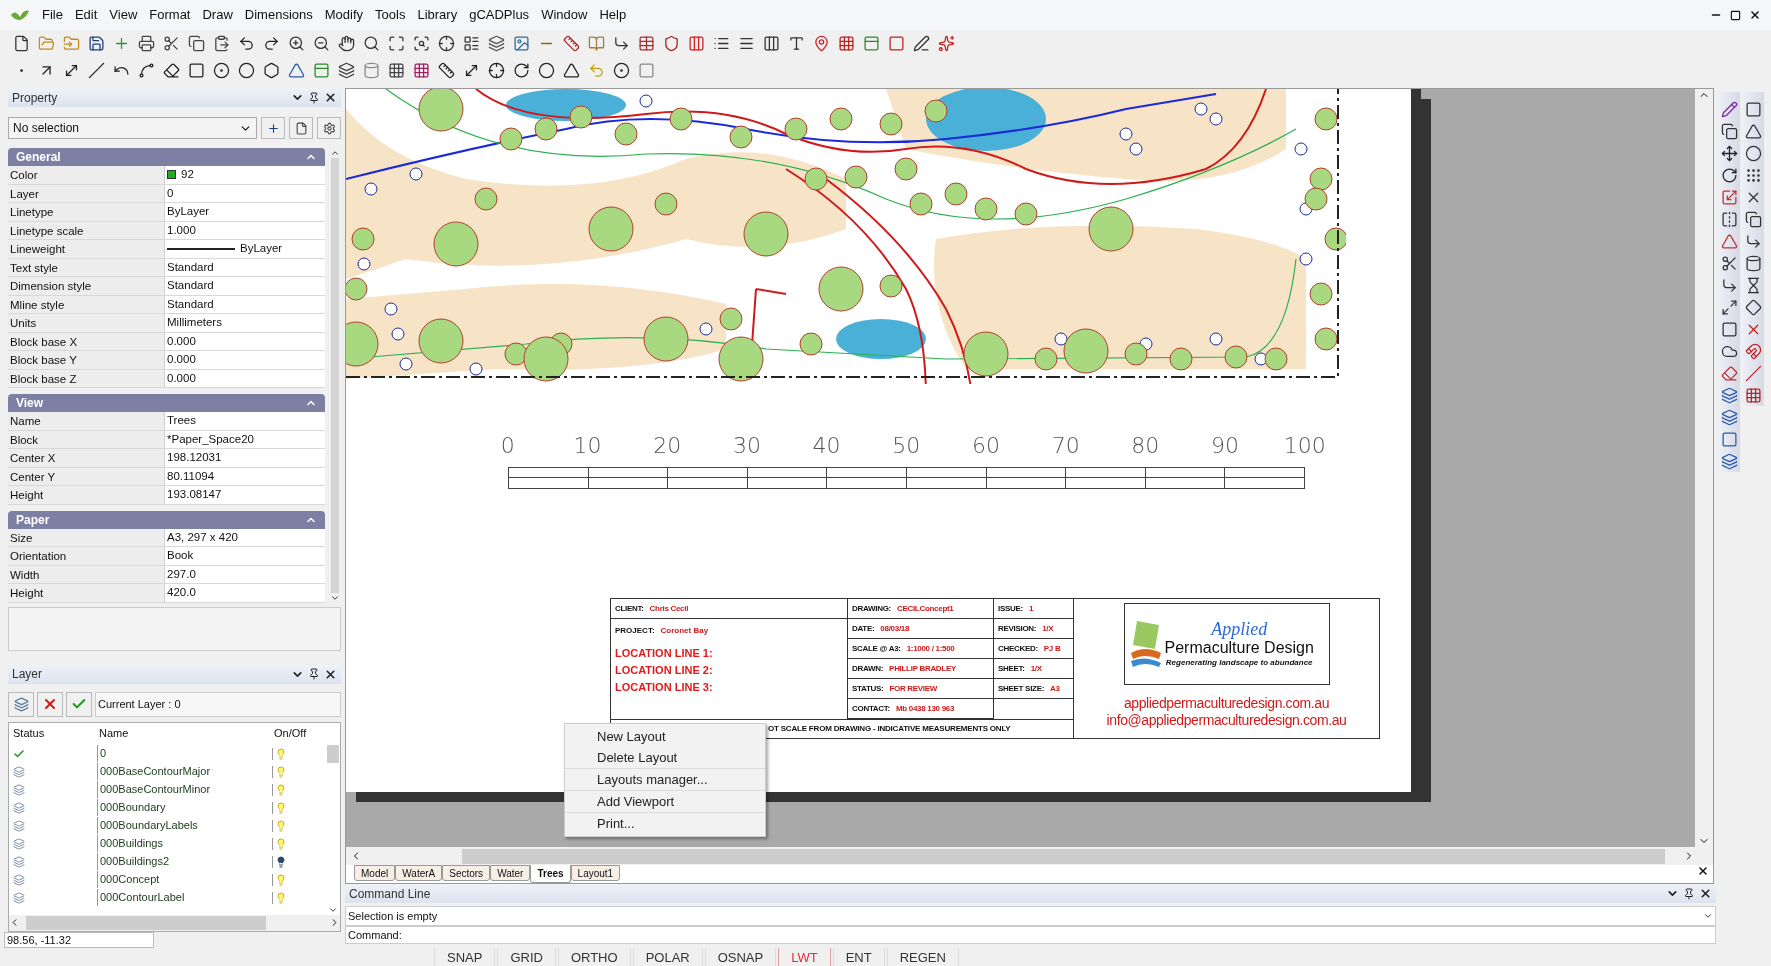 The image size is (1771, 966). What do you see at coordinates (132, 128) in the screenshot?
I see `selection-dropdown: No selection` at bounding box center [132, 128].